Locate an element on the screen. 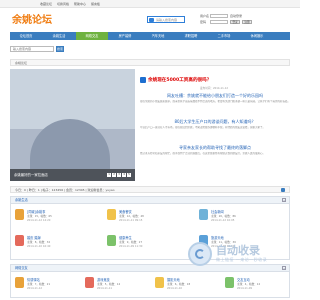 The width and height of the screenshot is (320, 300). top-link-favorite: 收藏论坛 is located at coordinates (46, 4).